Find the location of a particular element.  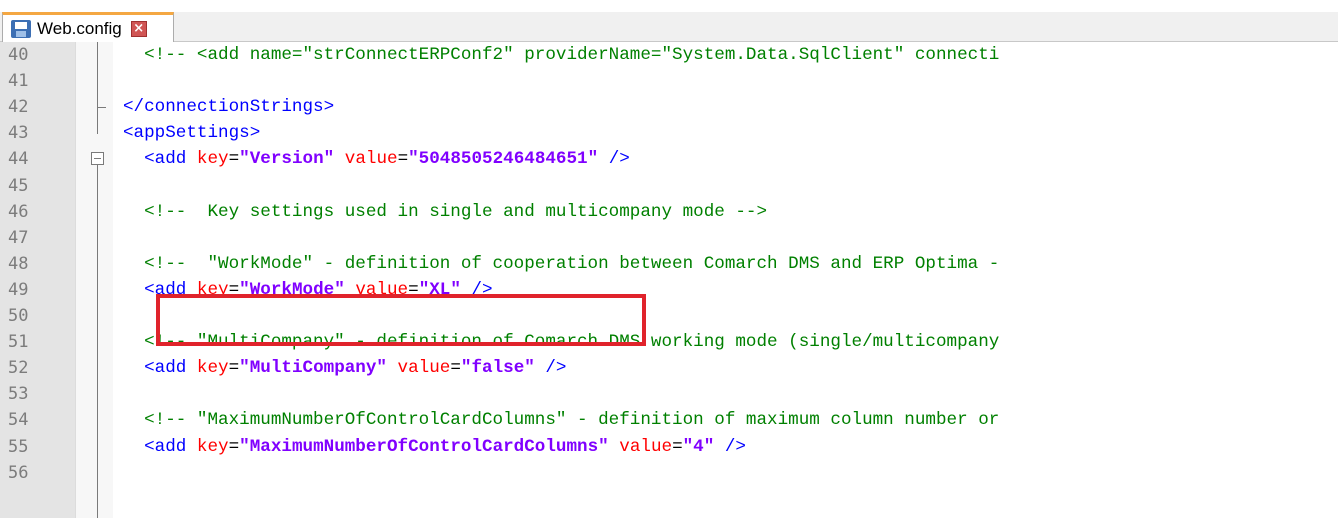

line-content: <add key="MultiCompany" value="false" /> is located at coordinates (345, 368).